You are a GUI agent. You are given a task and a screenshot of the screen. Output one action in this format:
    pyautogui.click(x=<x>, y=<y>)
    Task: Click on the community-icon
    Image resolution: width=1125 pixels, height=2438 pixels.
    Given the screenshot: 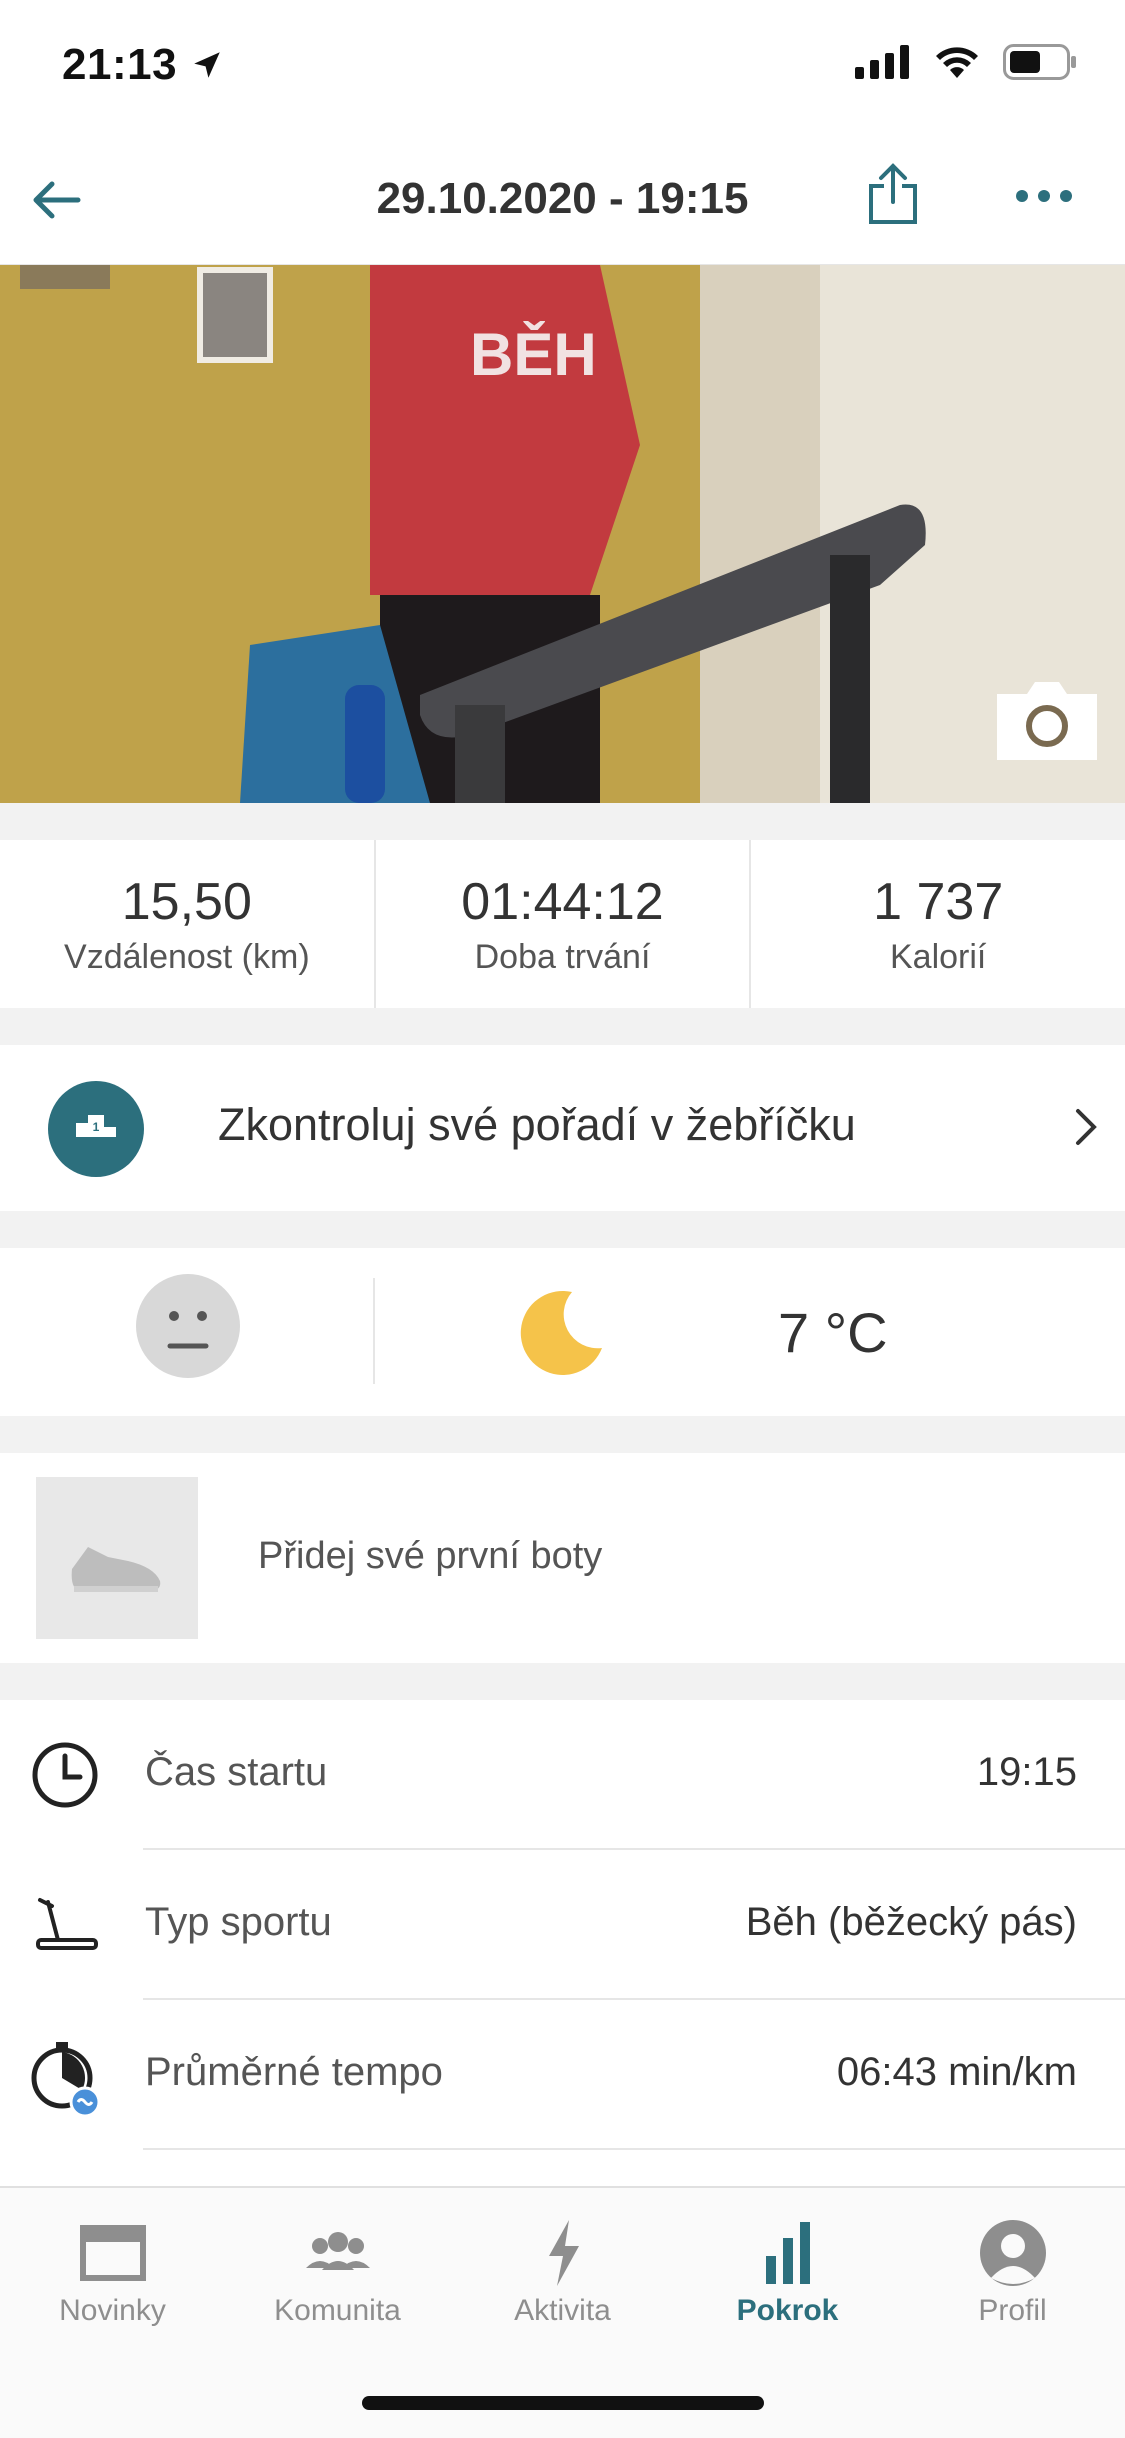 What is the action you would take?
    pyautogui.click(x=337, y=2251)
    